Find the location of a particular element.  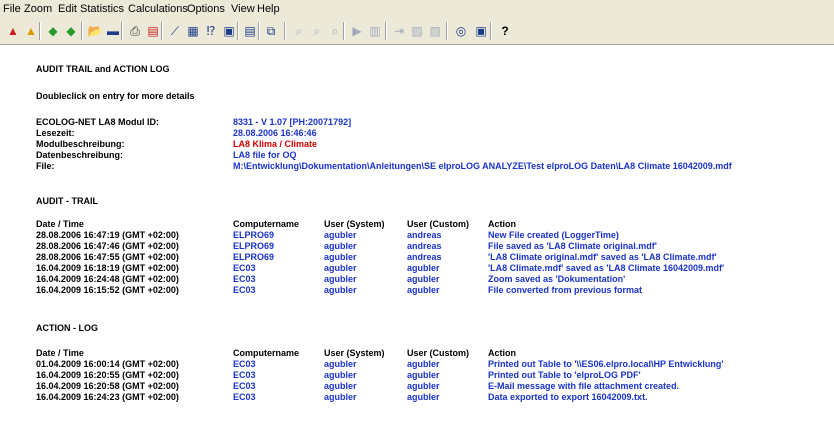

info-label: File: is located at coordinates (45, 166).